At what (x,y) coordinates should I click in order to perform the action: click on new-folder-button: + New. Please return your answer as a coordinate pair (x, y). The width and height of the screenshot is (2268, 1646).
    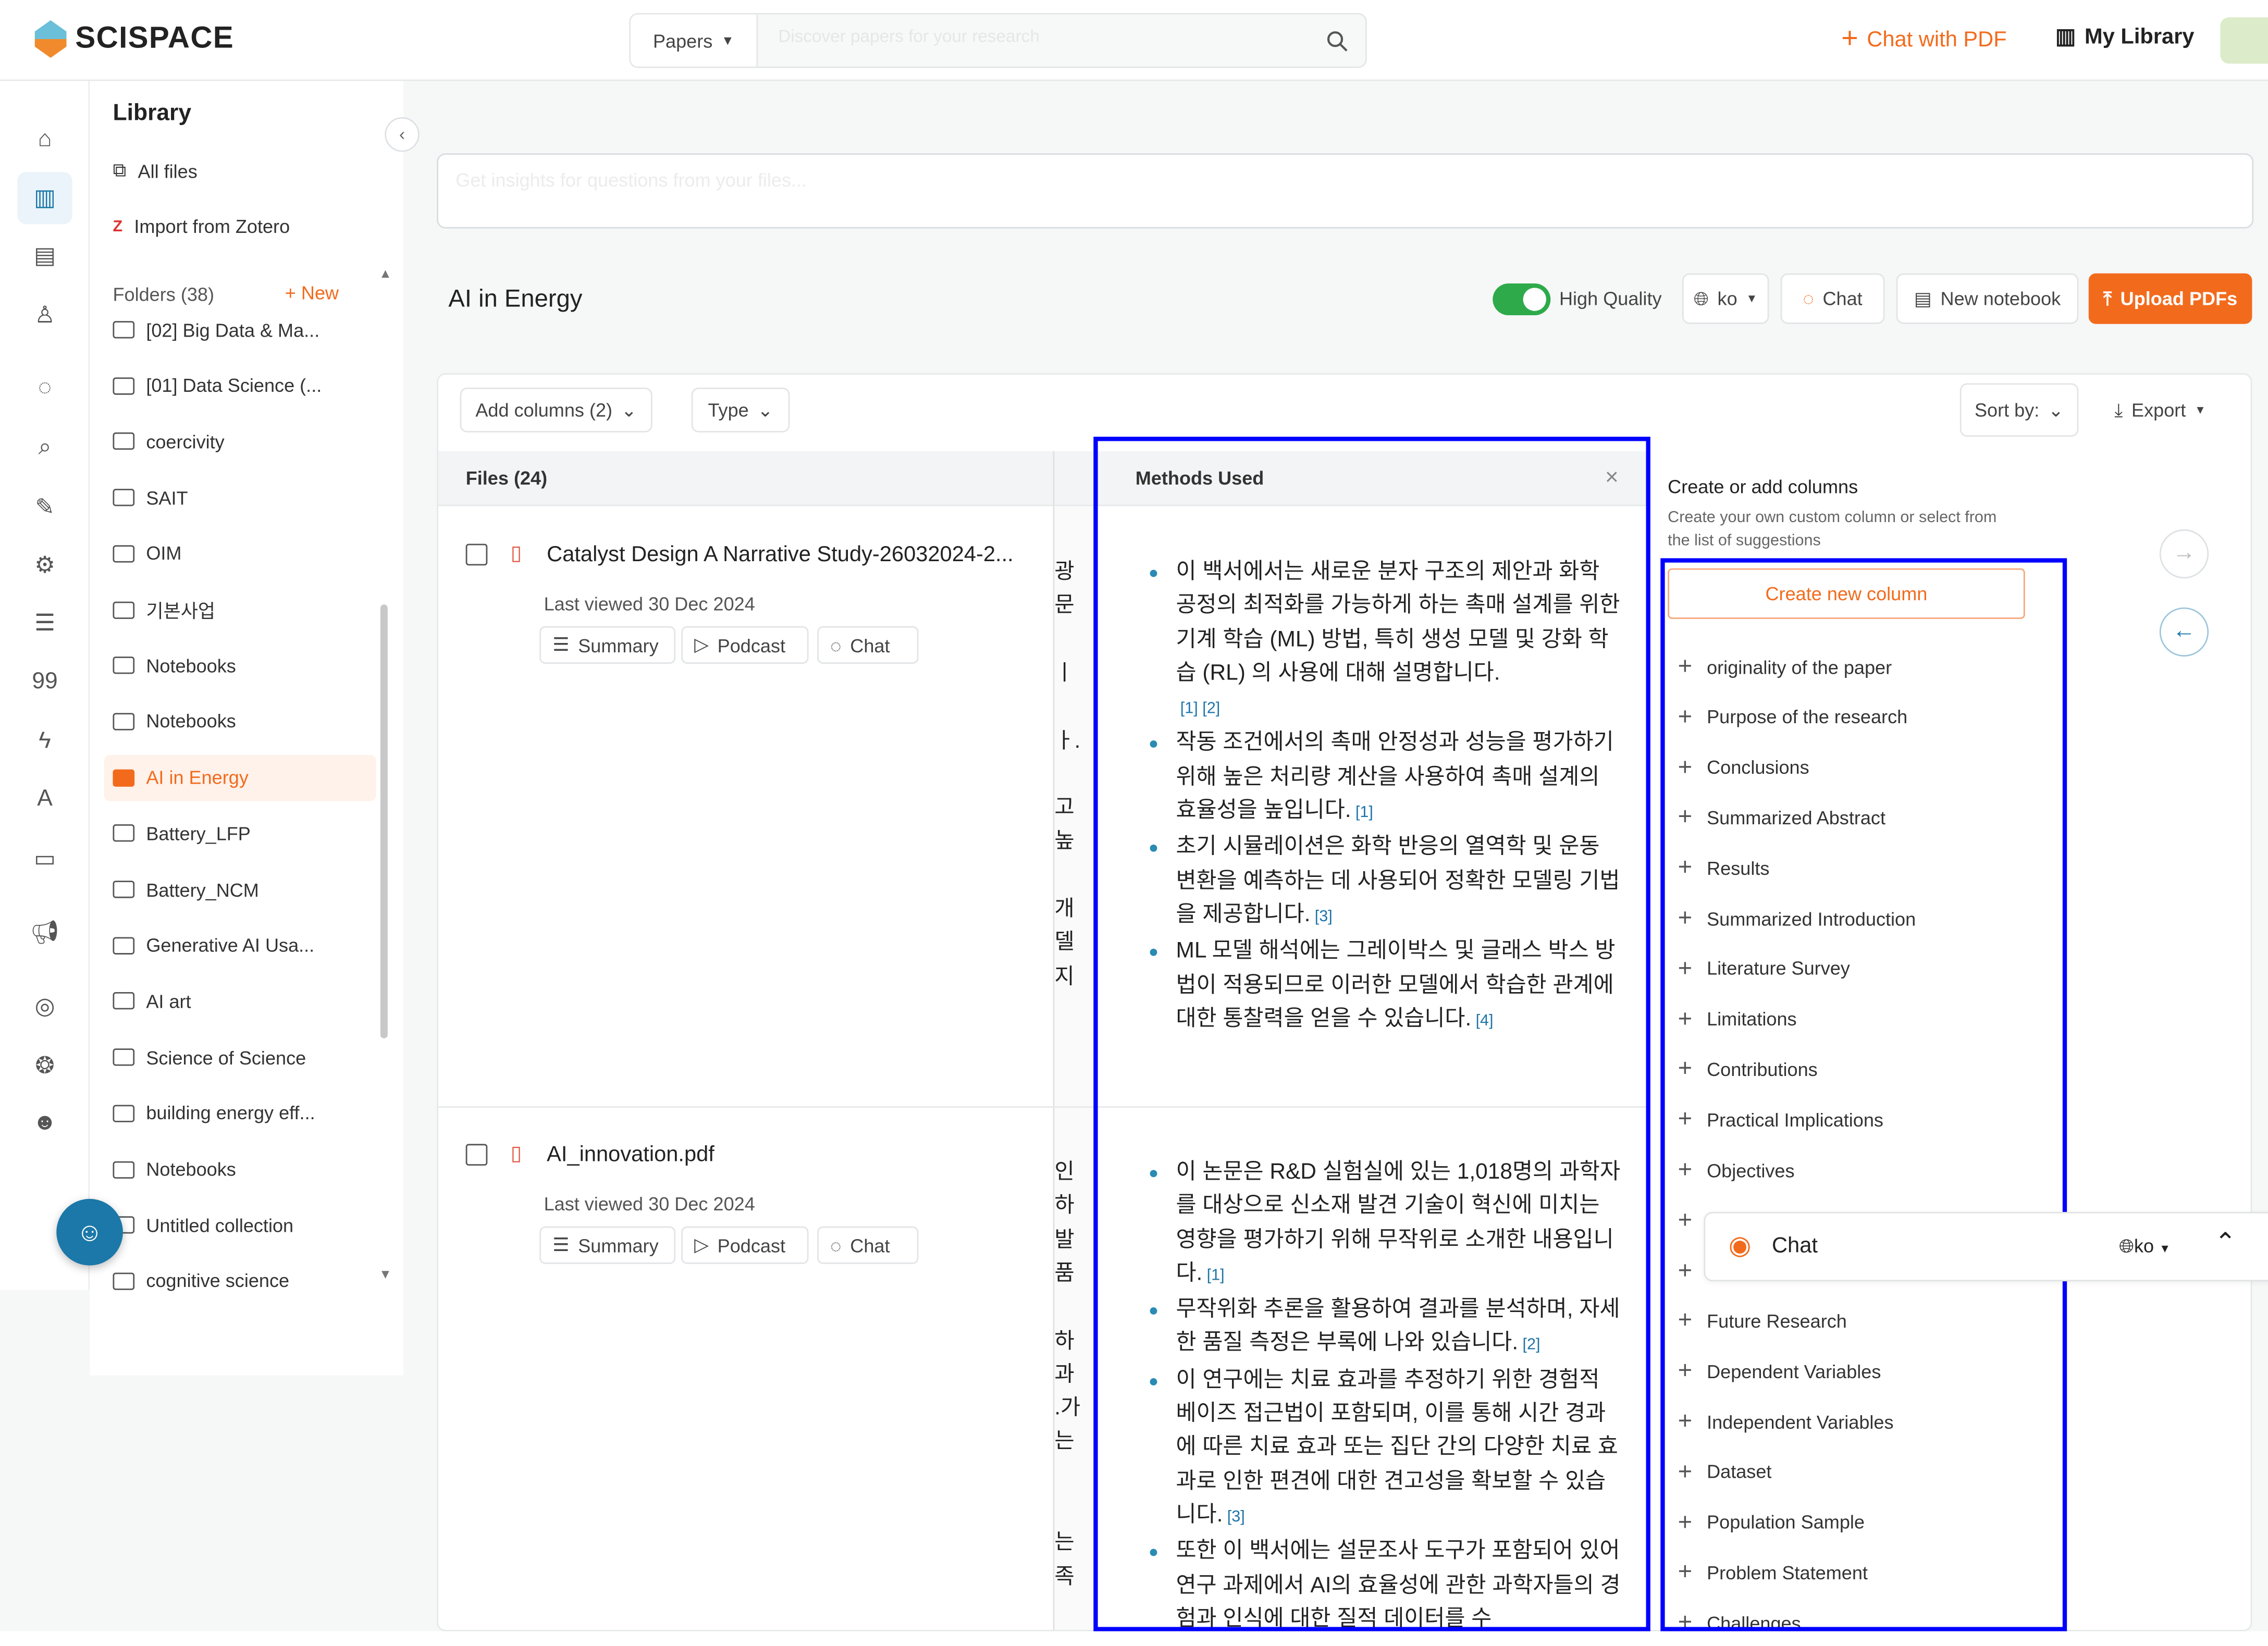
    Looking at the image, I should click on (312, 293).